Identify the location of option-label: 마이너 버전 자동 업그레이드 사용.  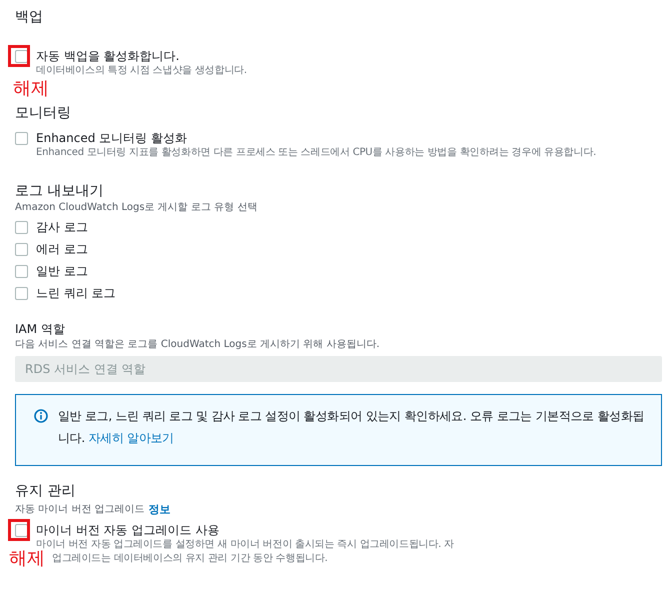
(128, 530).